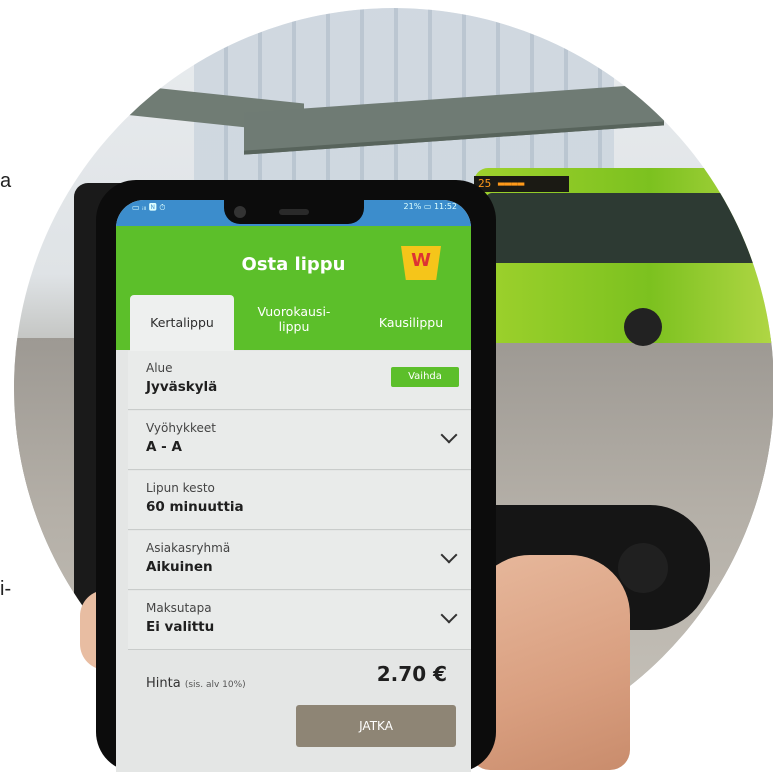  What do you see at coordinates (643, 327) in the screenshot?
I see `bus-wheel` at bounding box center [643, 327].